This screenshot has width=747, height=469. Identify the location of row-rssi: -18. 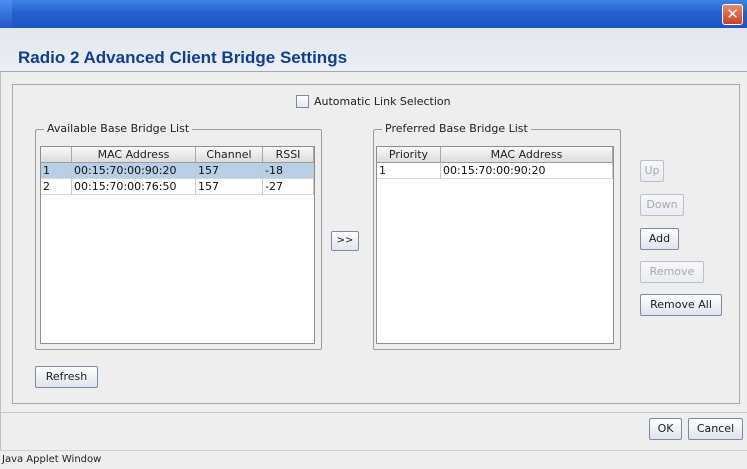
(288, 171).